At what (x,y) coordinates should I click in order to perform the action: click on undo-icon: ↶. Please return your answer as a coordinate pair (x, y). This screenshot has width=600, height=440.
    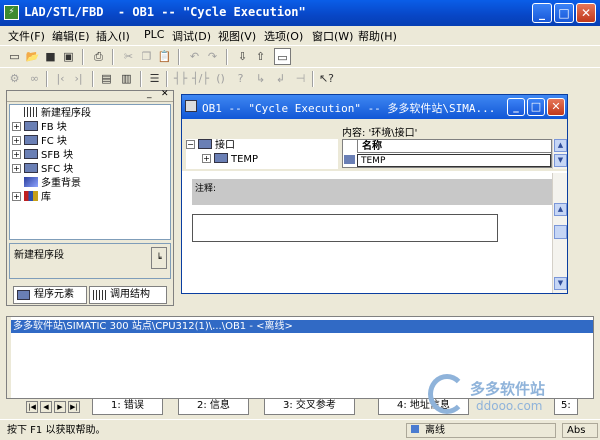
    Looking at the image, I should click on (194, 56).